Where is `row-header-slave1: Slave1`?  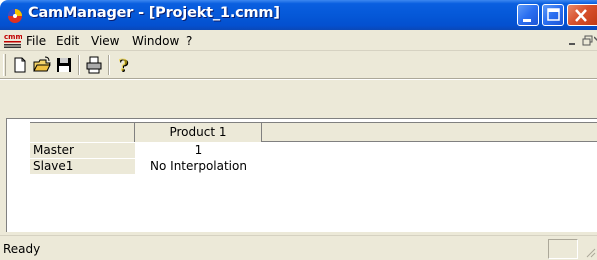
row-header-slave1: Slave1 is located at coordinates (82, 166).